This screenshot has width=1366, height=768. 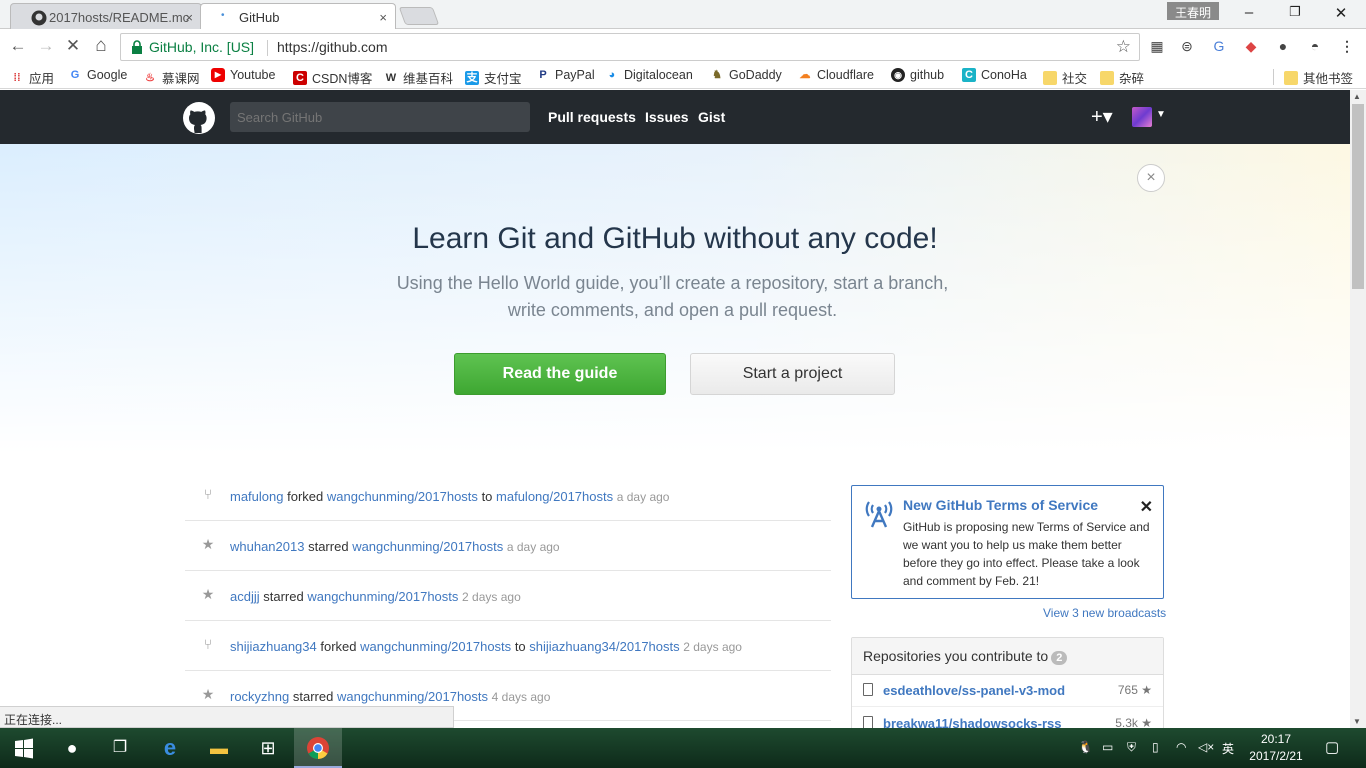 What do you see at coordinates (1315, 47) in the screenshot?
I see `incognito-icon: ◓` at bounding box center [1315, 47].